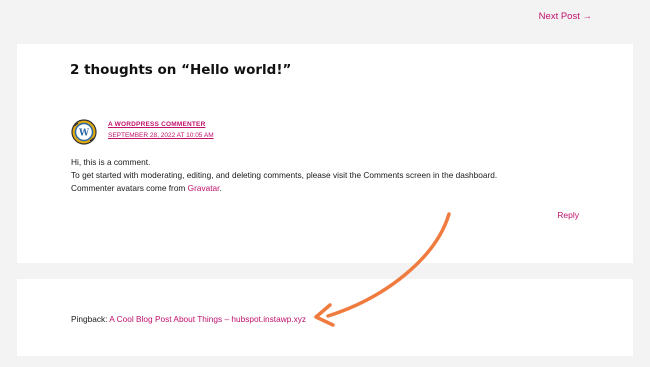 The height and width of the screenshot is (367, 650). I want to click on next-post-link: Next Post →, so click(565, 16).